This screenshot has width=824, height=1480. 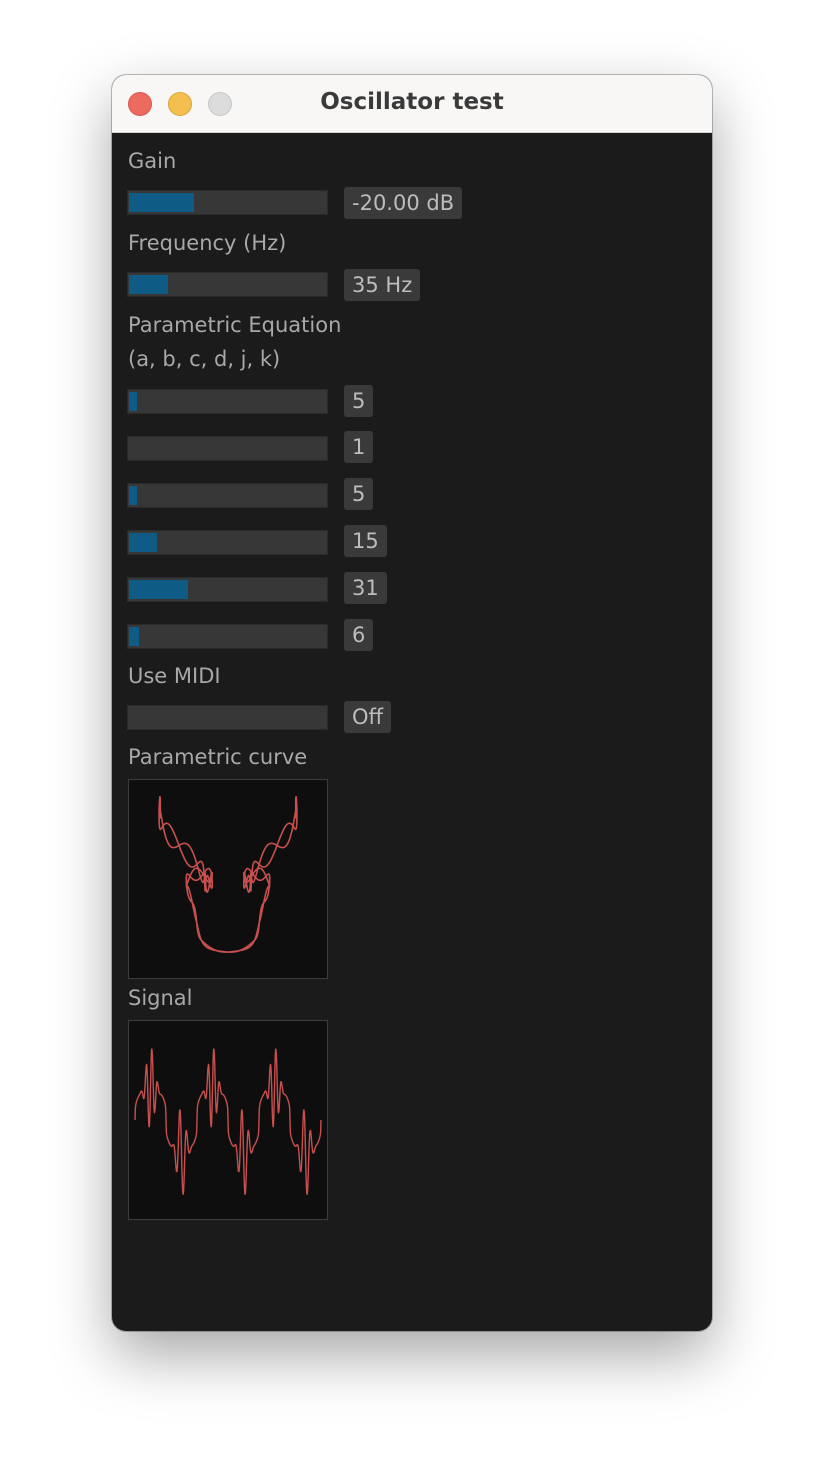 What do you see at coordinates (227, 401) in the screenshot?
I see `param-a-slider` at bounding box center [227, 401].